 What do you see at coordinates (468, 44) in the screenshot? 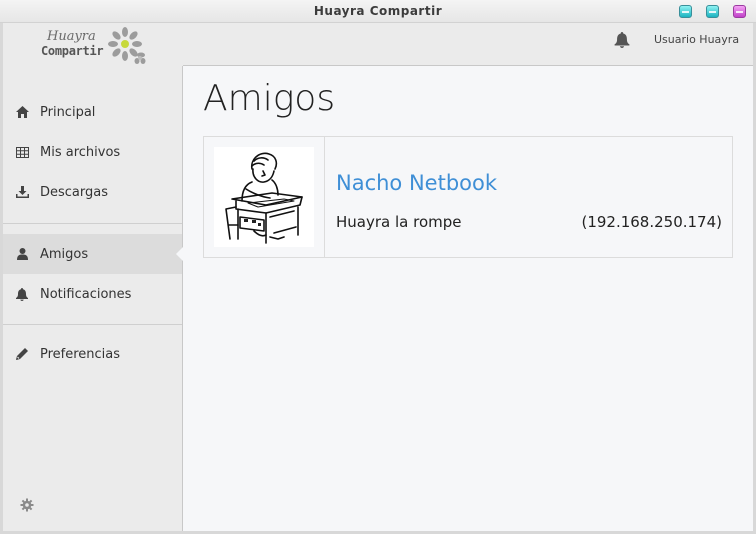
I see `header-bar: Usuario Huayra` at bounding box center [468, 44].